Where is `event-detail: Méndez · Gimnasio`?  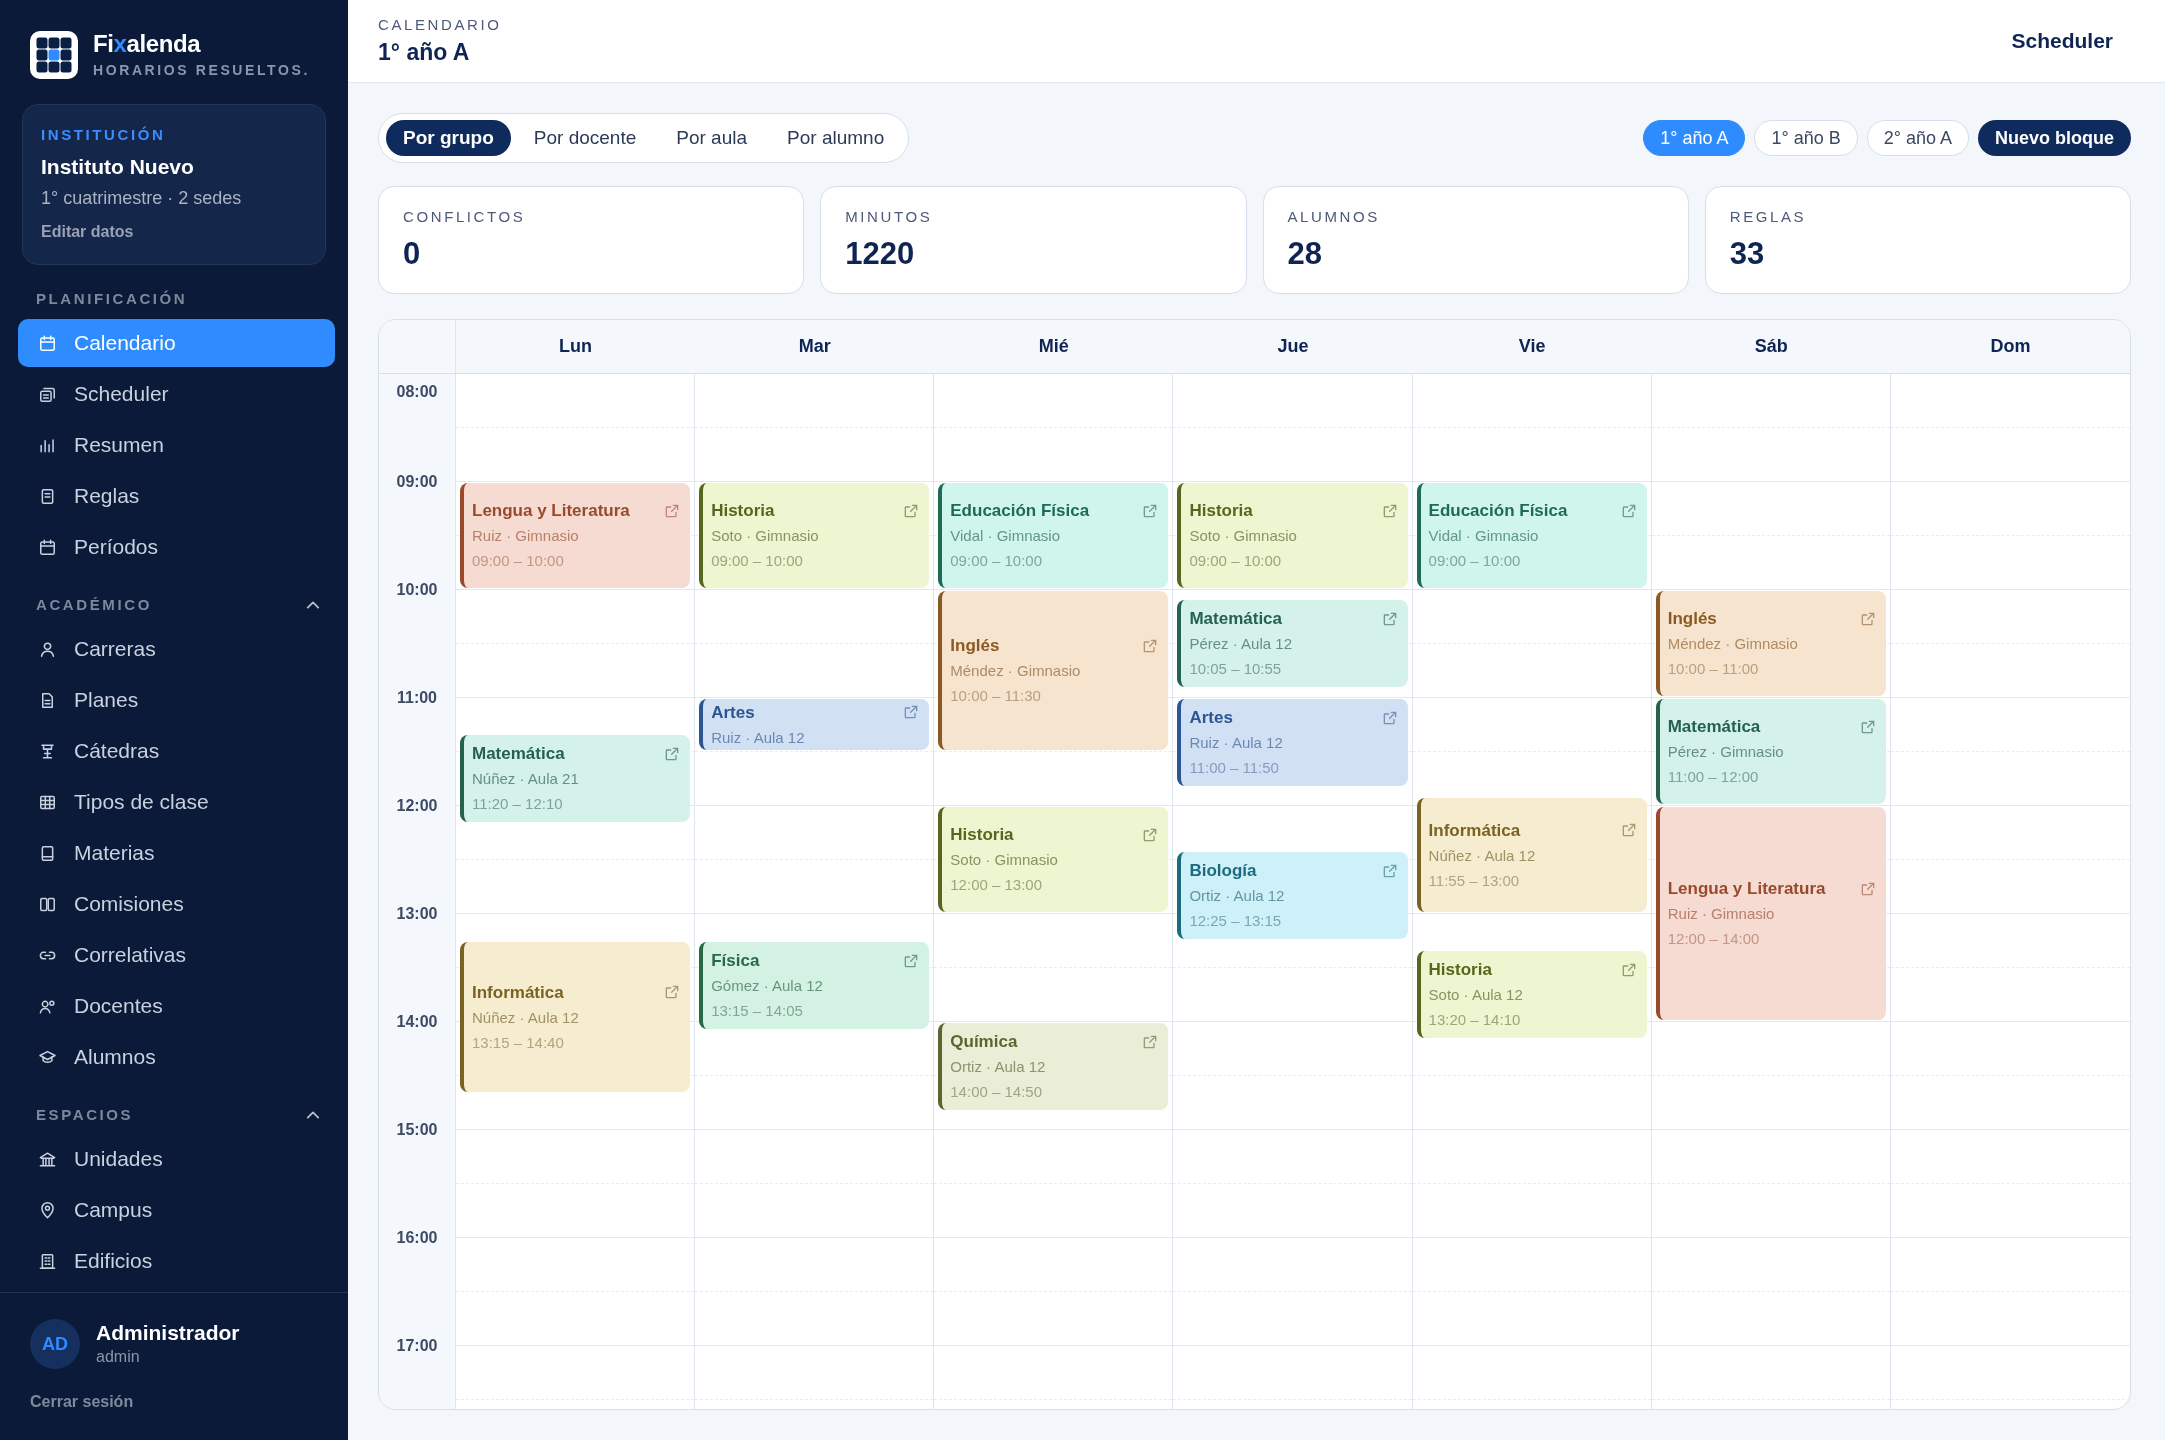
event-detail: Méndez · Gimnasio is located at coordinates (1733, 644).